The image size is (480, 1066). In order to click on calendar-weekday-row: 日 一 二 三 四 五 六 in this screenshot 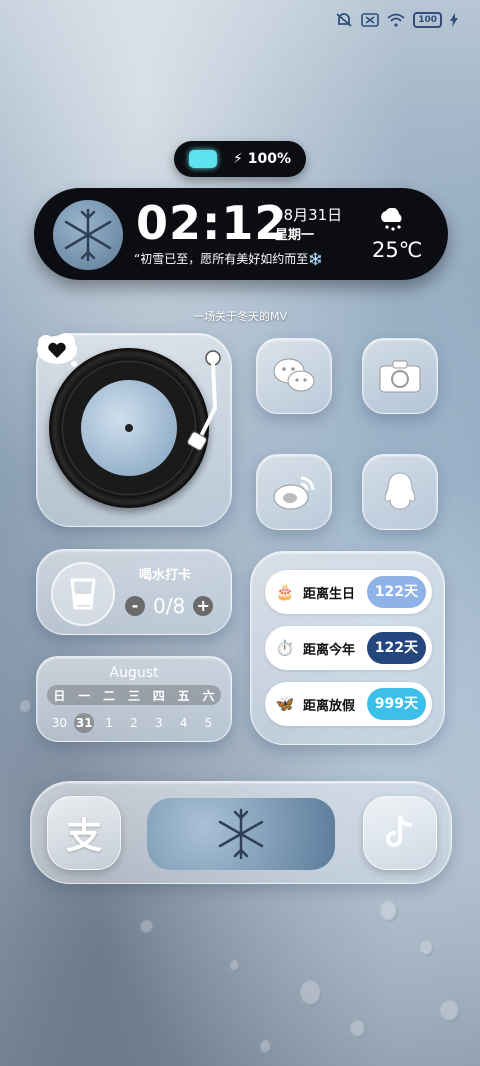, I will do `click(134, 695)`.